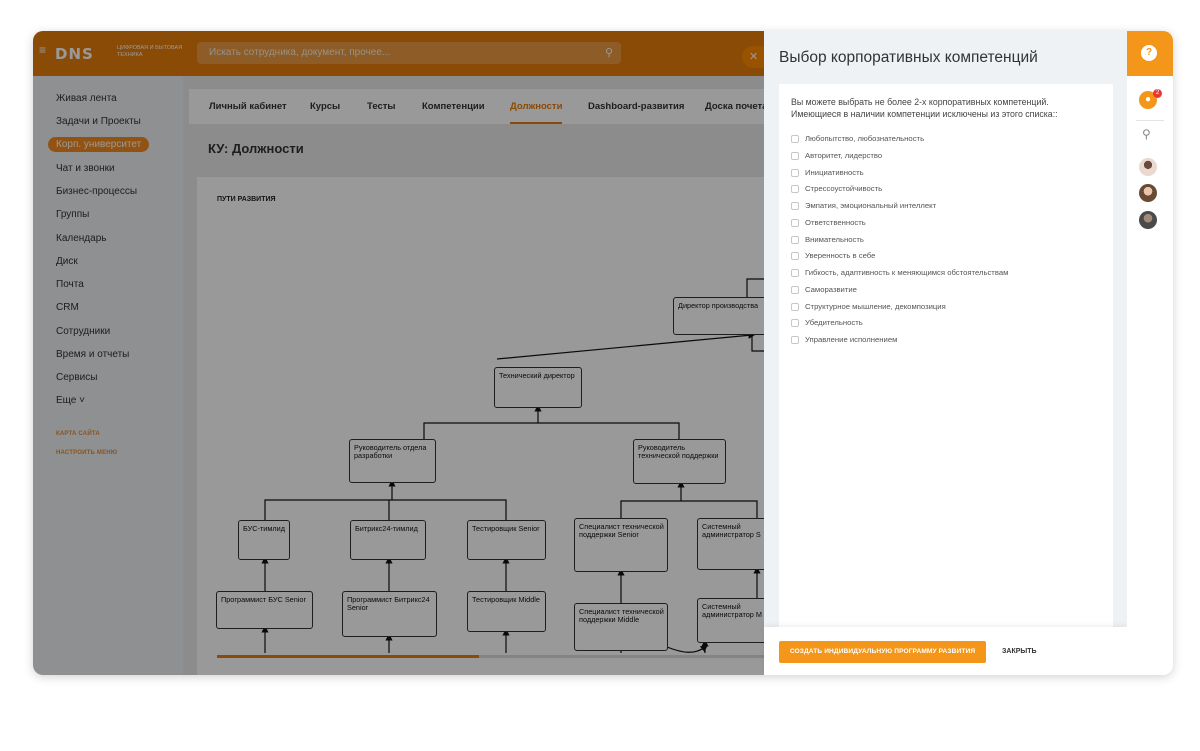  I want to click on help-area: ?, so click(1150, 53).